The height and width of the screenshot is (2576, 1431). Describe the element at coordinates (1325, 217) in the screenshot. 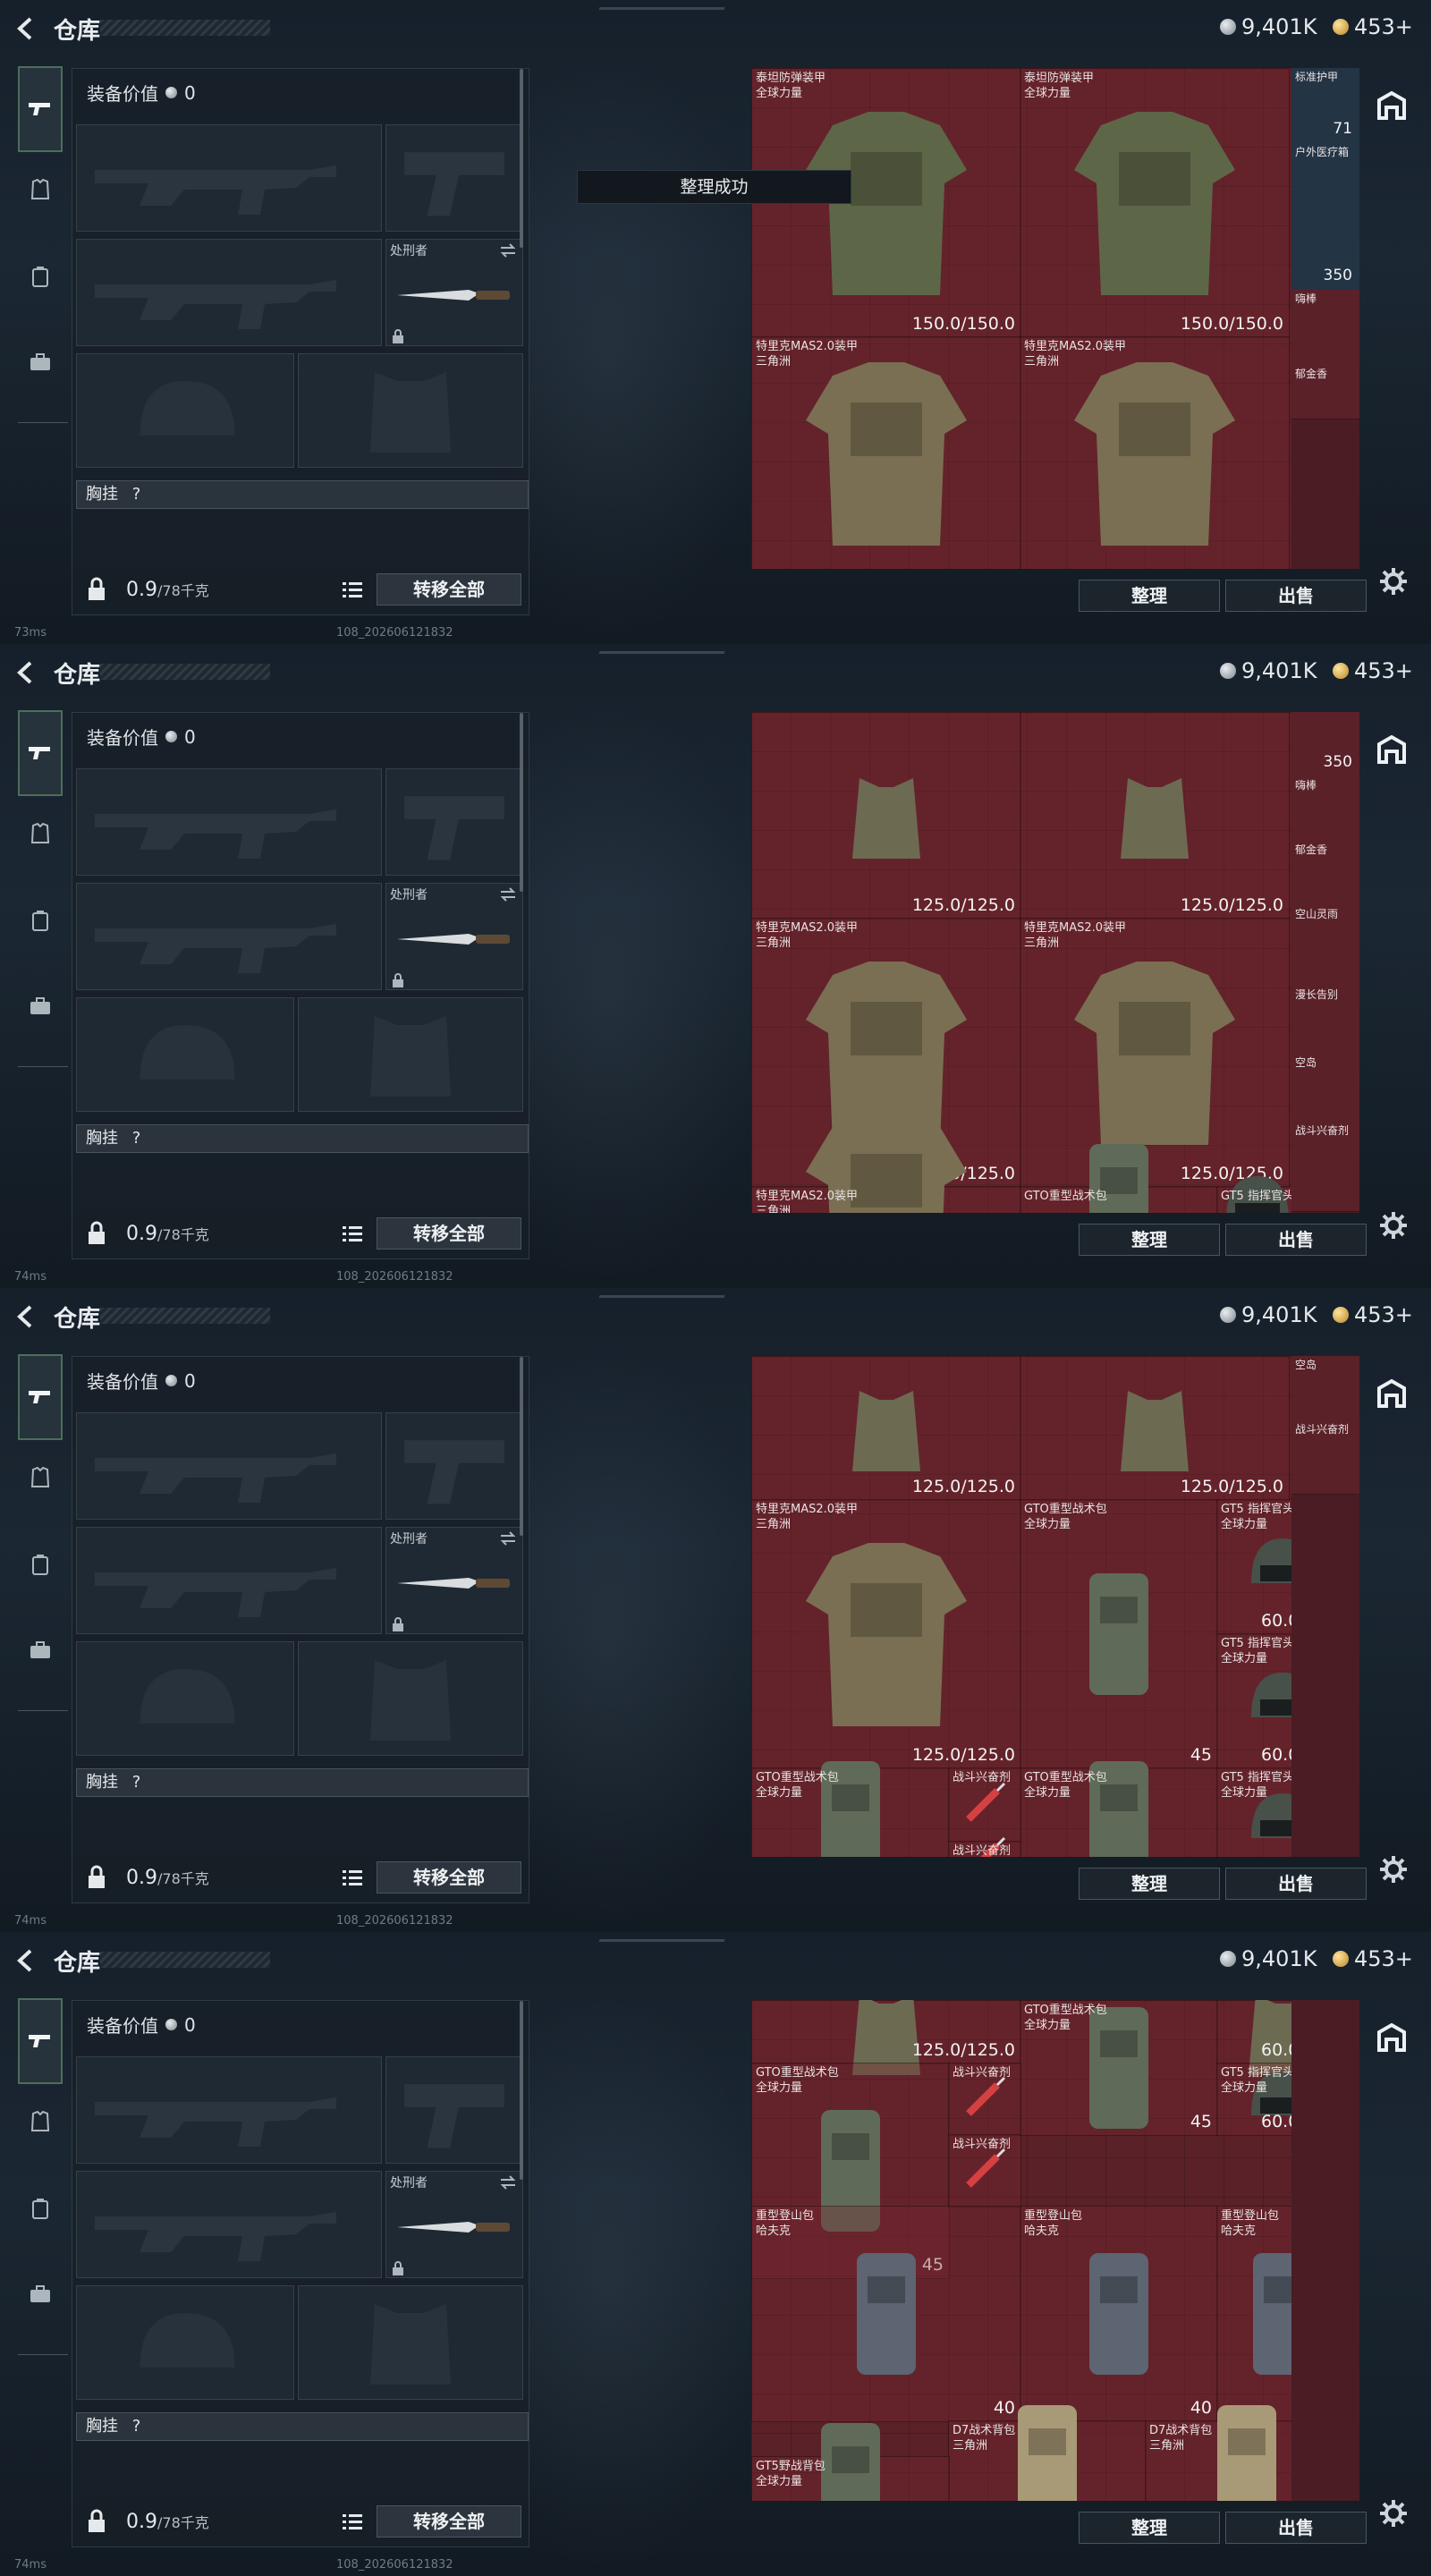

I see `side-item: 户外医疗箱 350` at that location.